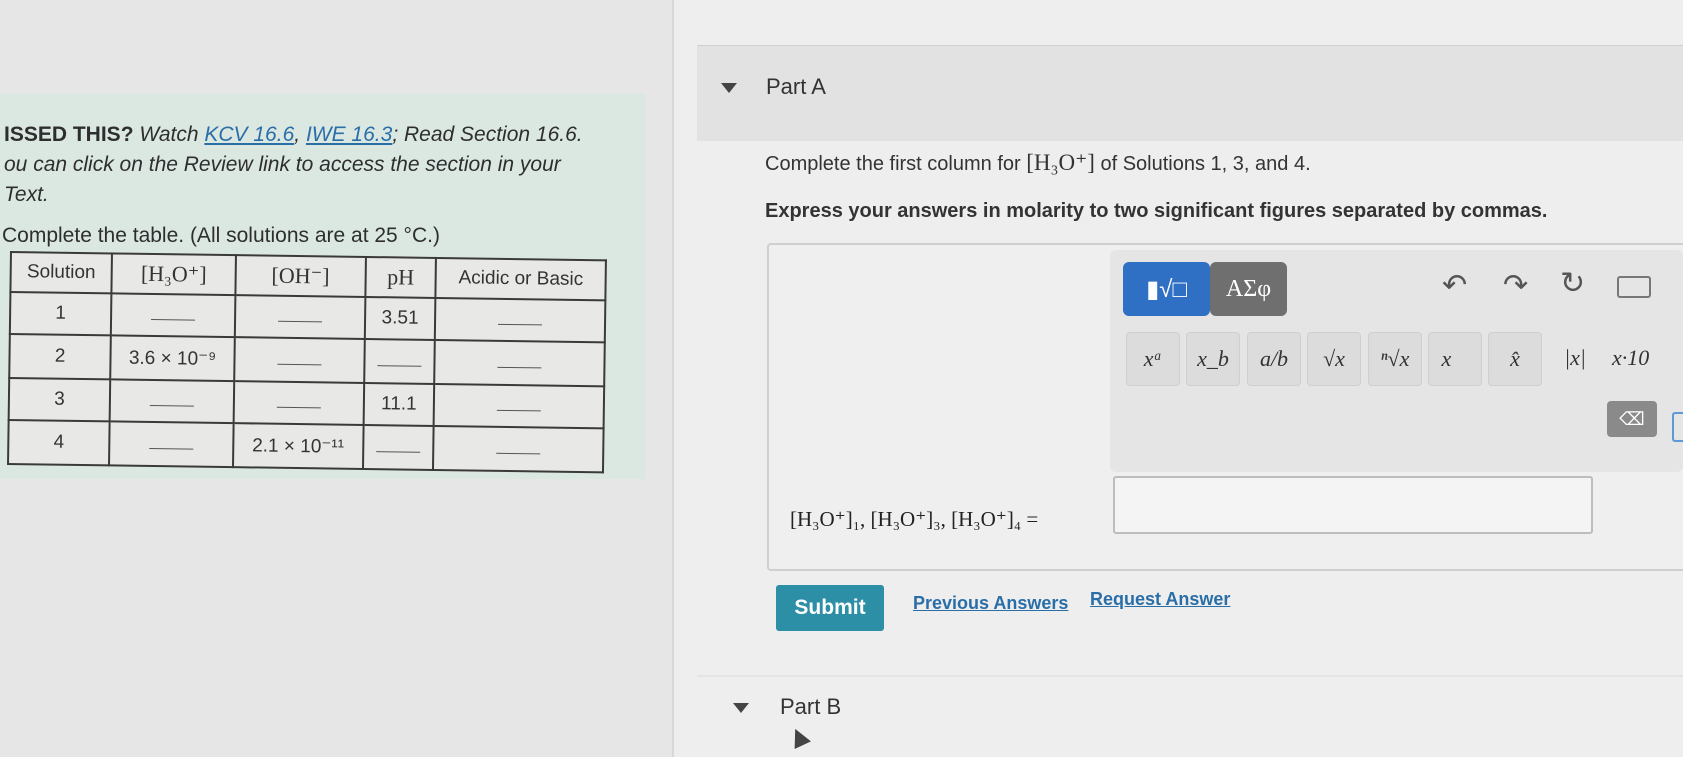 The image size is (1683, 757). Describe the element at coordinates (893, 164) in the screenshot. I see `question-pre: Complete the first column for` at that location.